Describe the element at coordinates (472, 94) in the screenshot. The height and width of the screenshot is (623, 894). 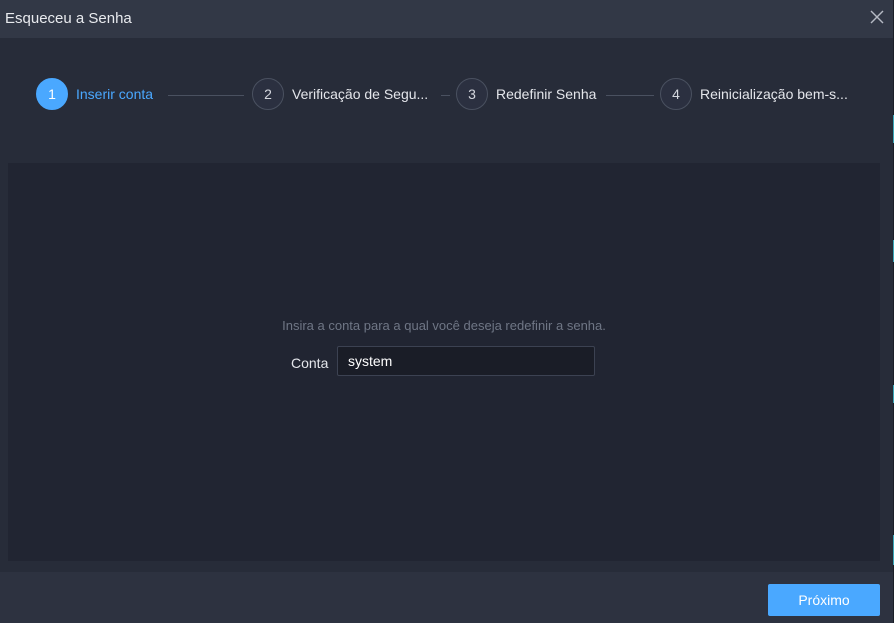
I see `step-3-number: 3` at that location.